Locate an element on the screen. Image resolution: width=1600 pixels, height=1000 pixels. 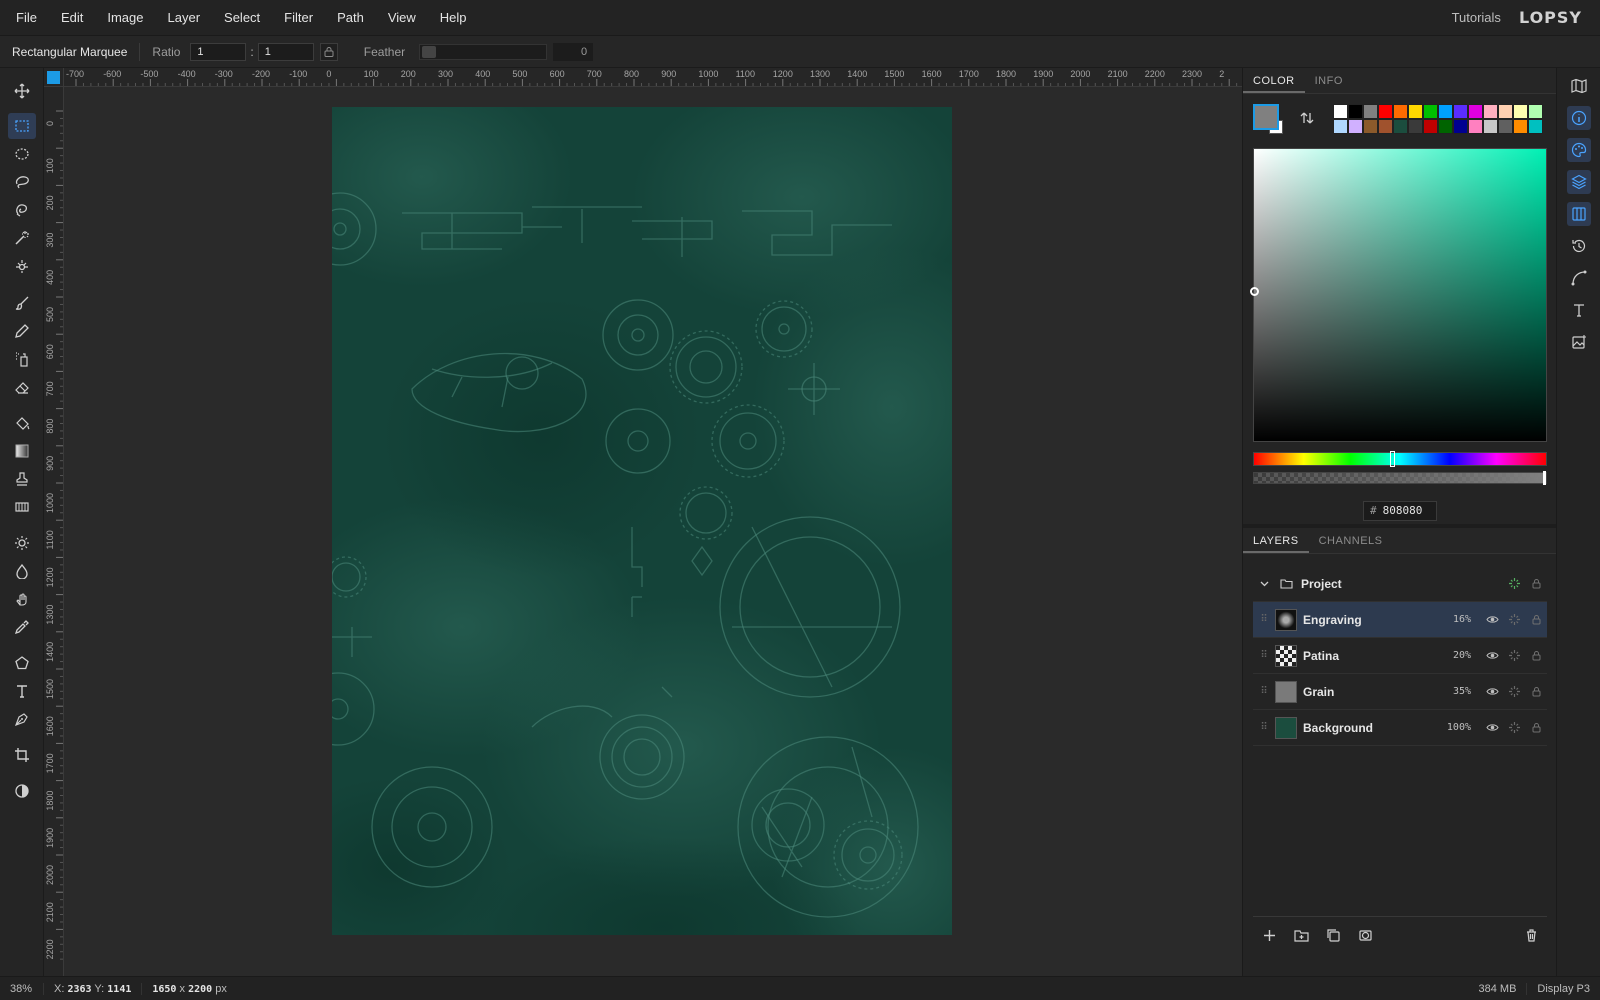
group-fx-icon is located at coordinates (1514, 583).